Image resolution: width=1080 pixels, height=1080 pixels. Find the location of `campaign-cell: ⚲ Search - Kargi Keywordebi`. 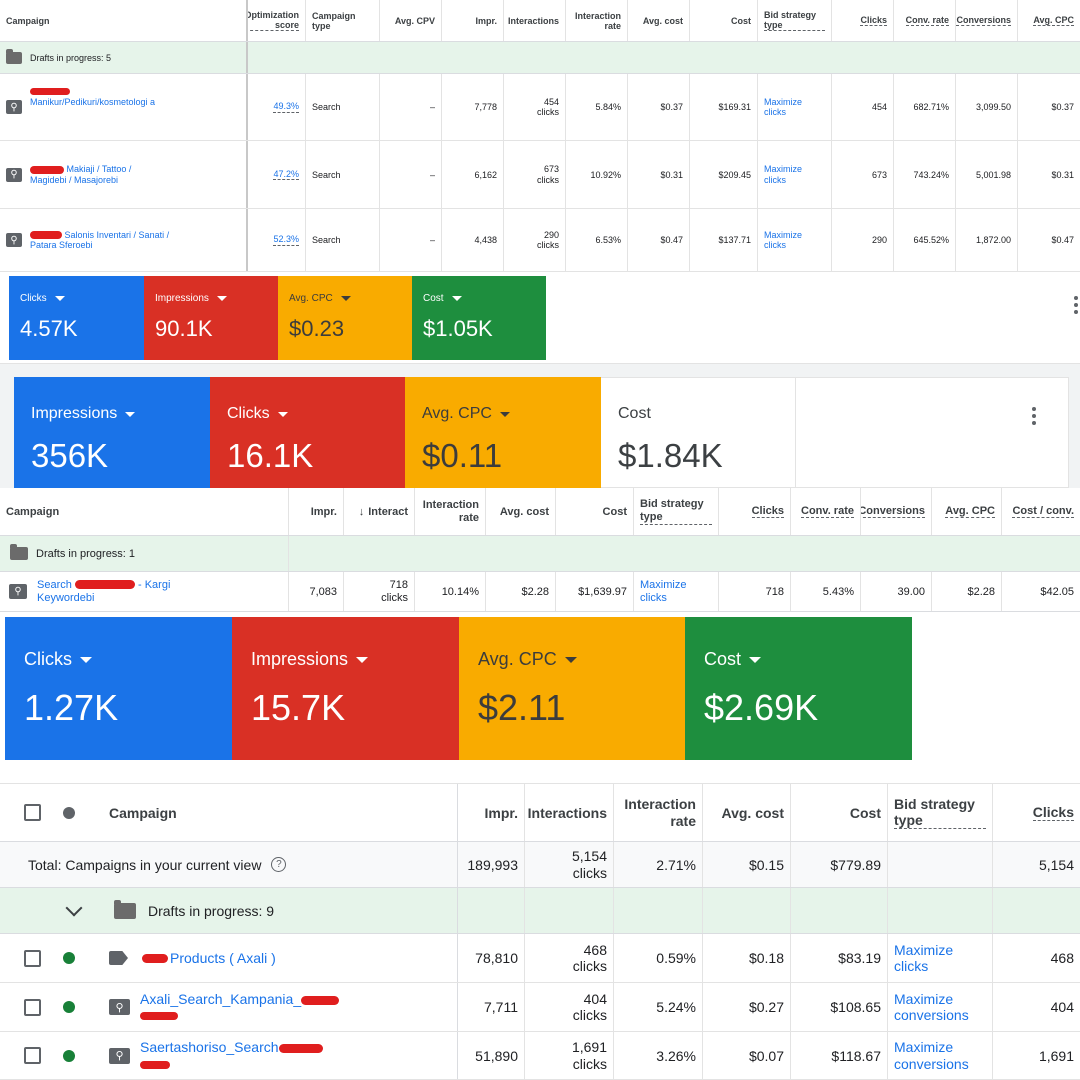

campaign-cell: ⚲ Search - Kargi Keywordebi is located at coordinates (144, 591).